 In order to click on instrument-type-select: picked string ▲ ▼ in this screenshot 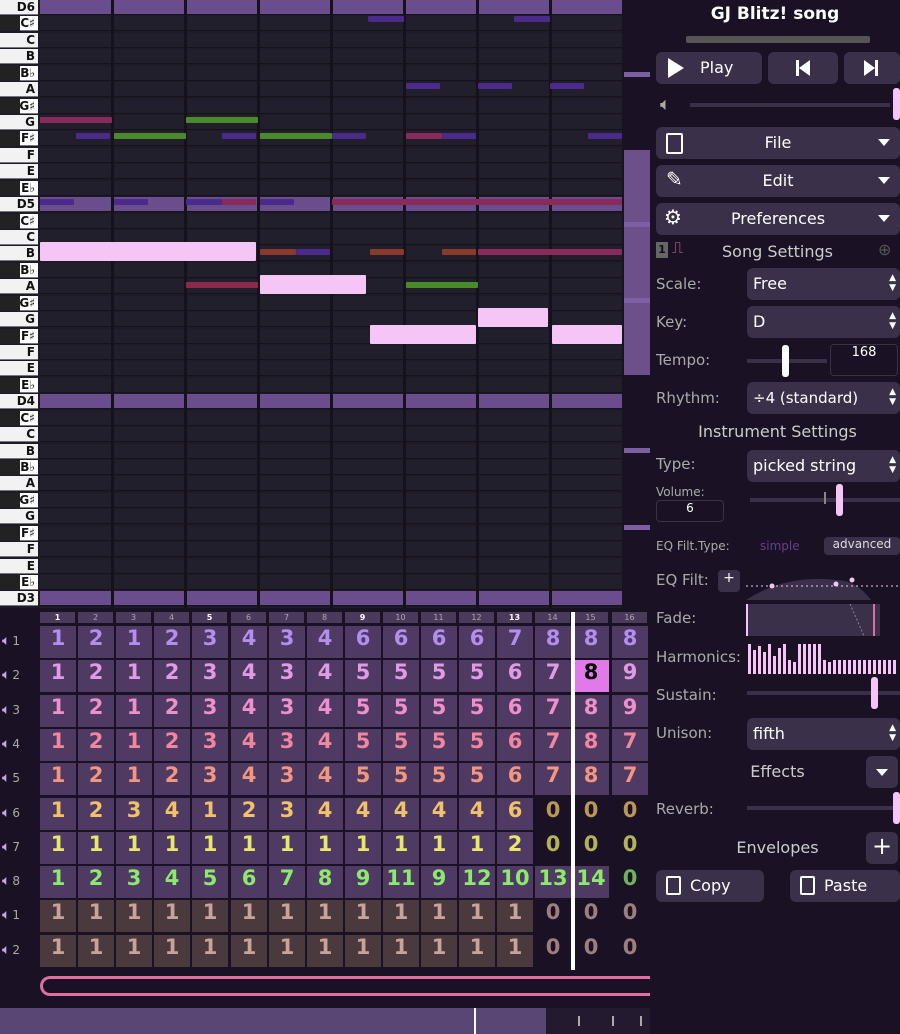, I will do `click(823, 466)`.